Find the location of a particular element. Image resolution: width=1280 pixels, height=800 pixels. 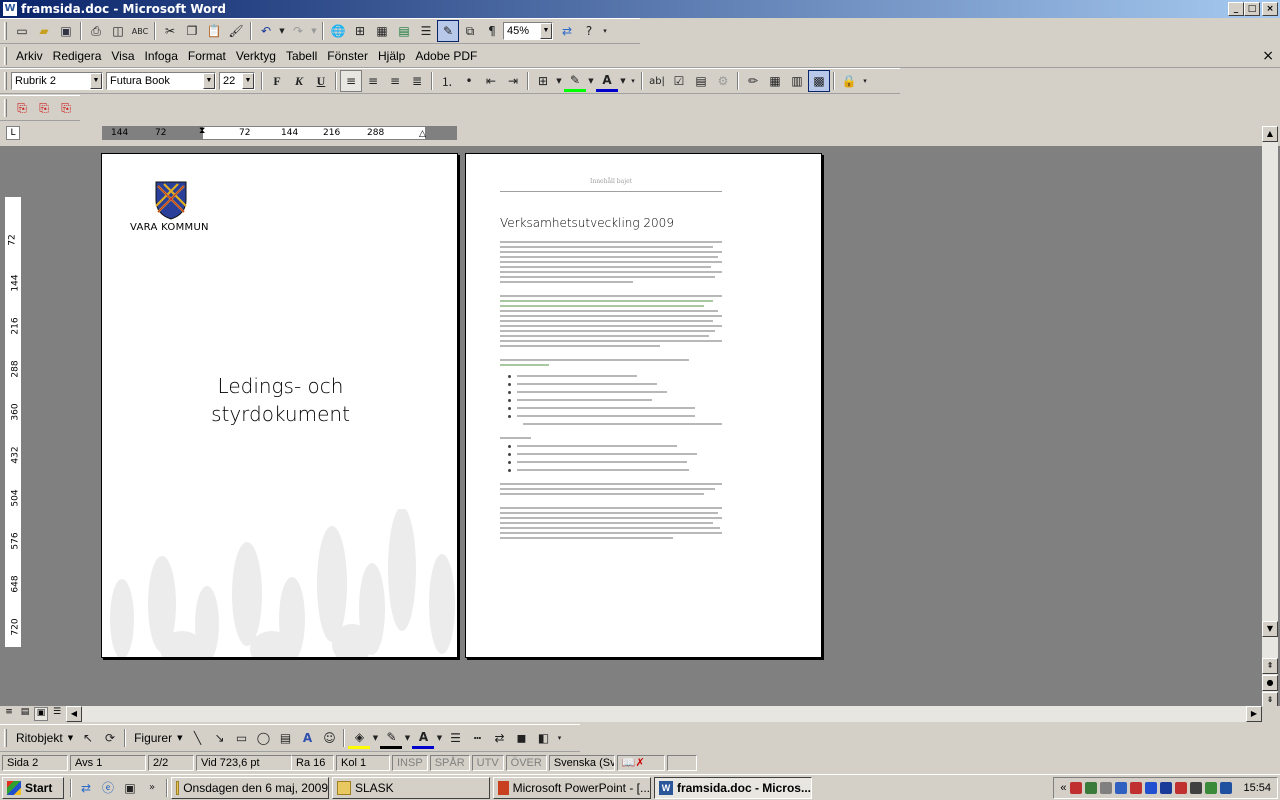

status-overtype: ÖVER is located at coordinates (526, 763).